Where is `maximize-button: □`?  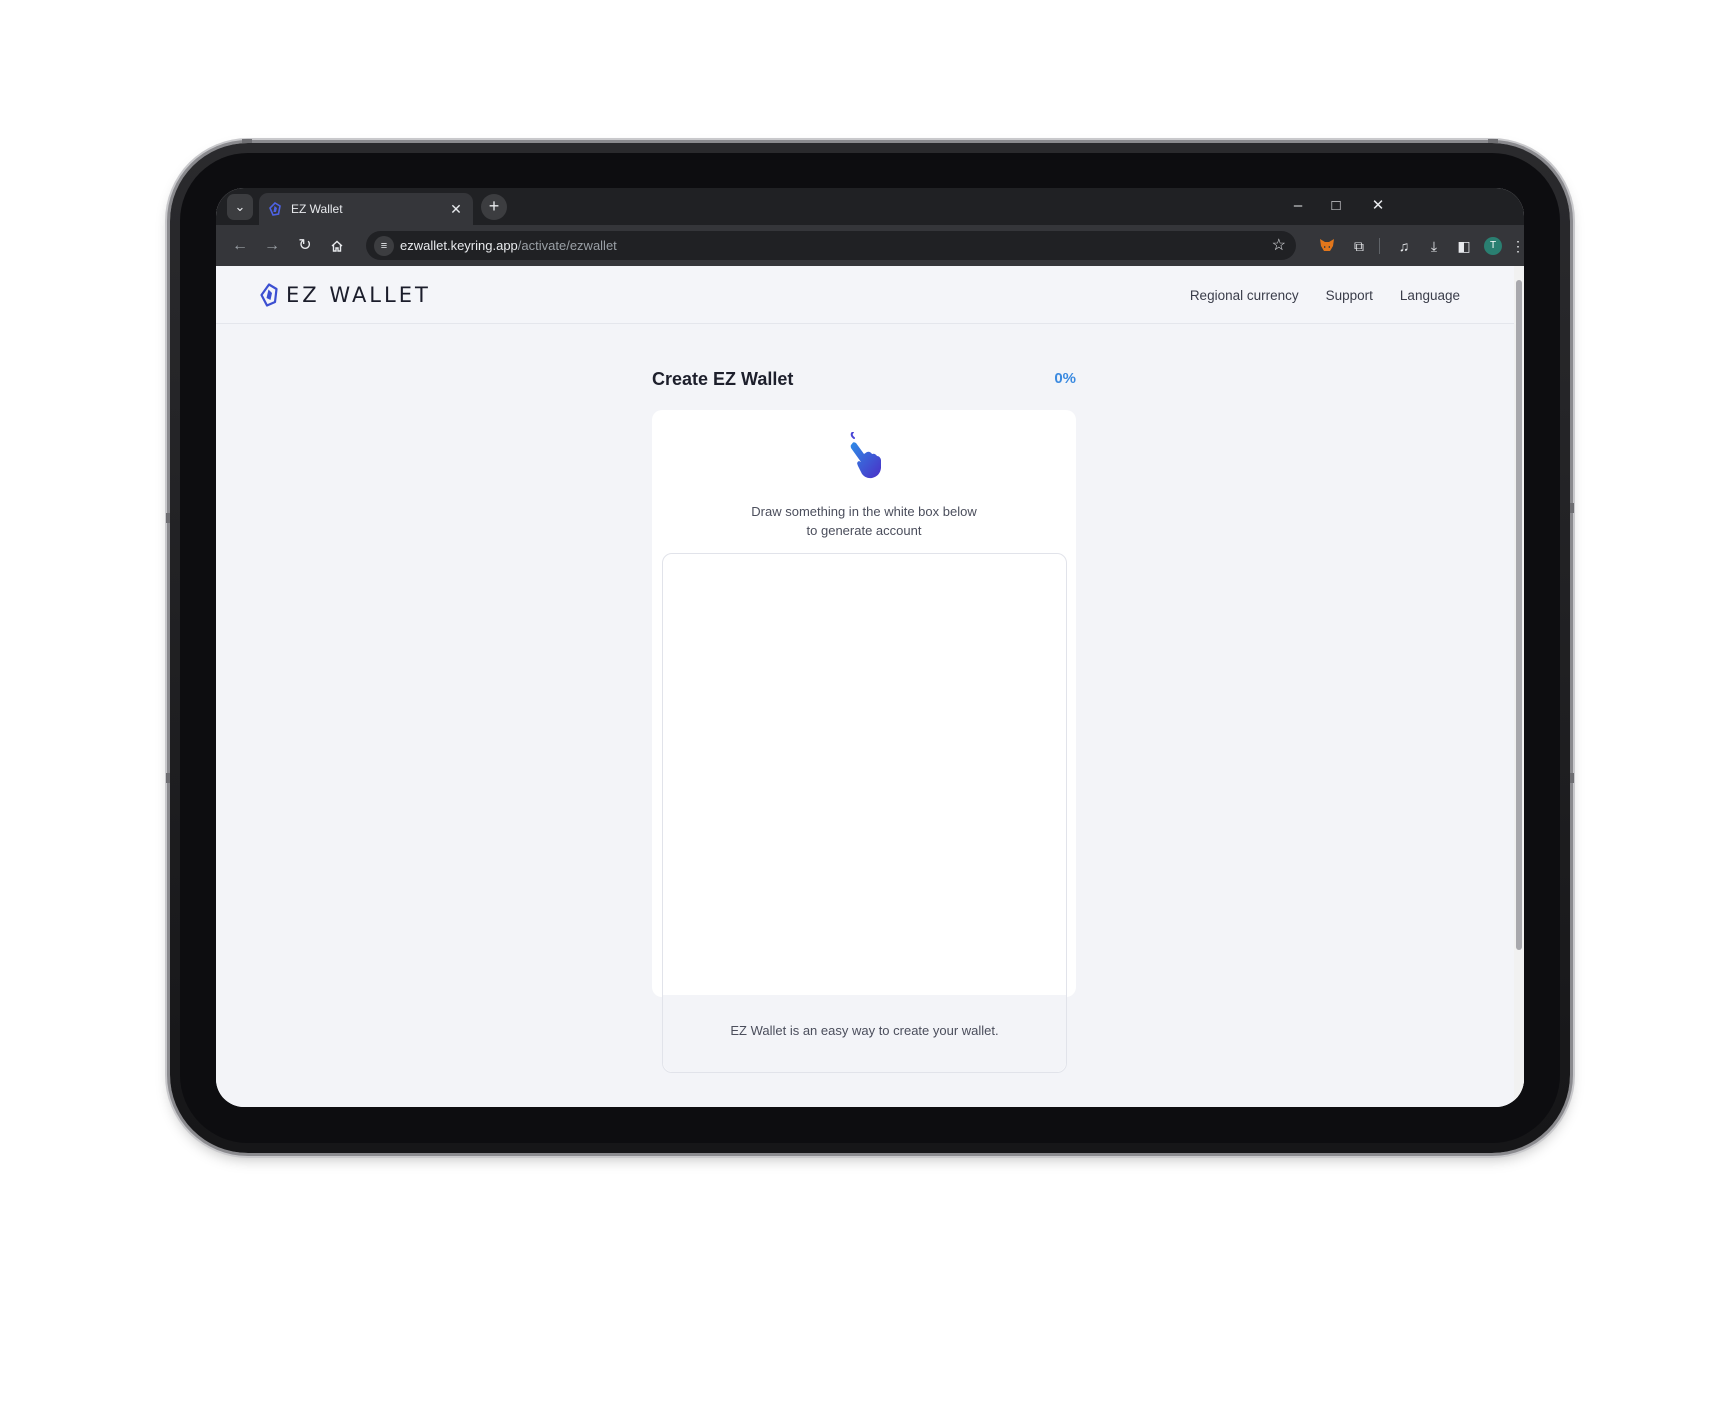 maximize-button: □ is located at coordinates (1336, 206).